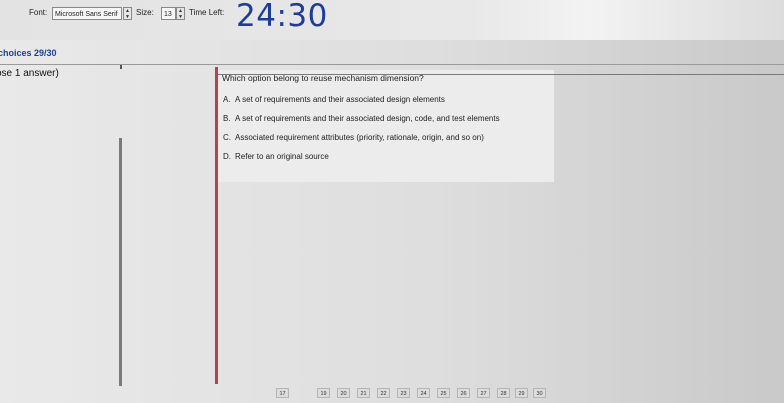 This screenshot has width=784, height=403. Describe the element at coordinates (386, 126) in the screenshot. I see `question-panel` at that location.